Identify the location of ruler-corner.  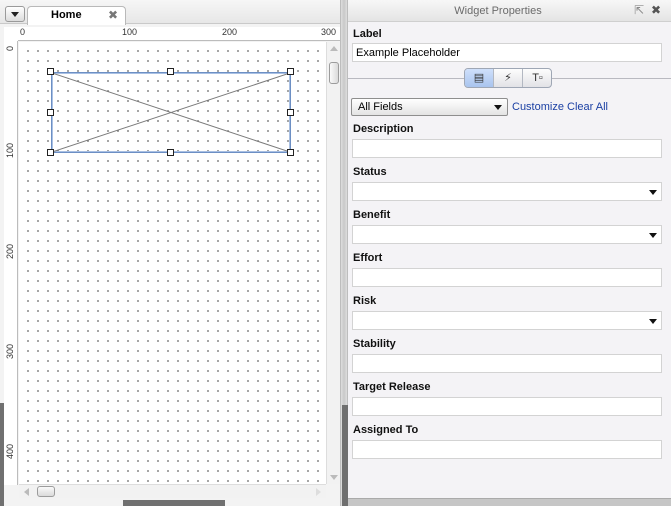
(11, 34).